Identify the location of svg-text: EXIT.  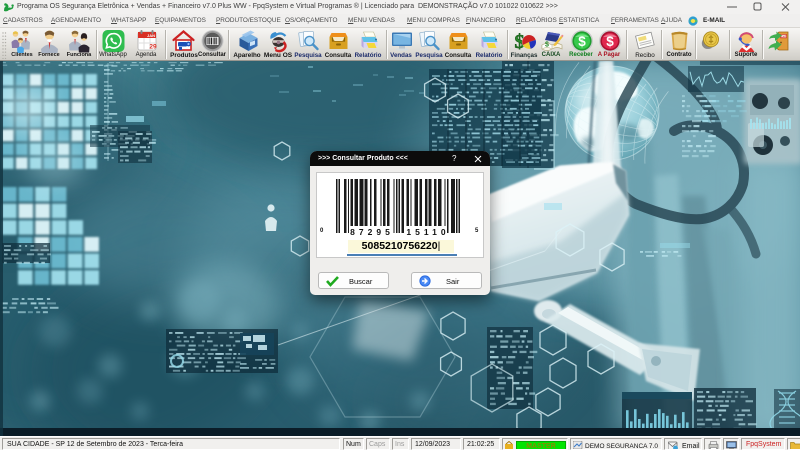
(784, 36).